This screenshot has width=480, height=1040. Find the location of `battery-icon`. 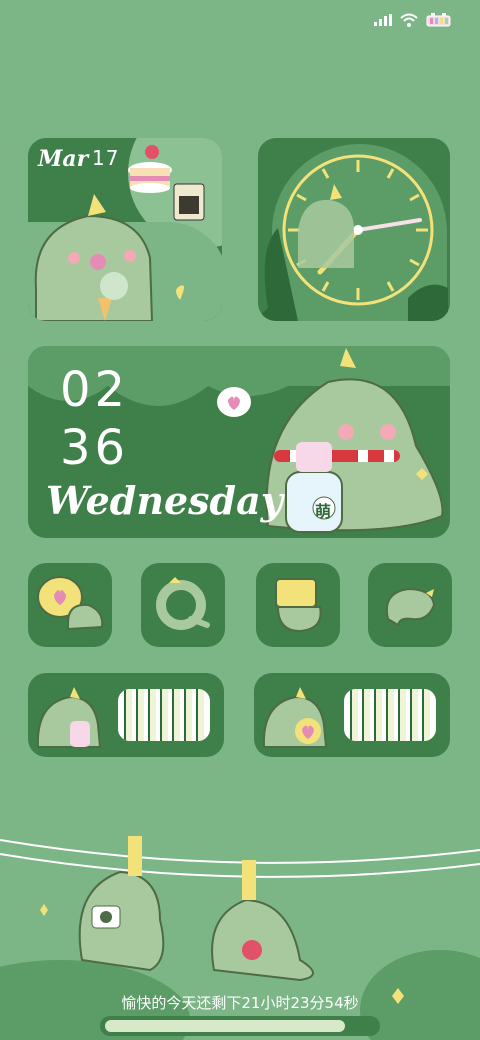

battery-icon is located at coordinates (438, 20).